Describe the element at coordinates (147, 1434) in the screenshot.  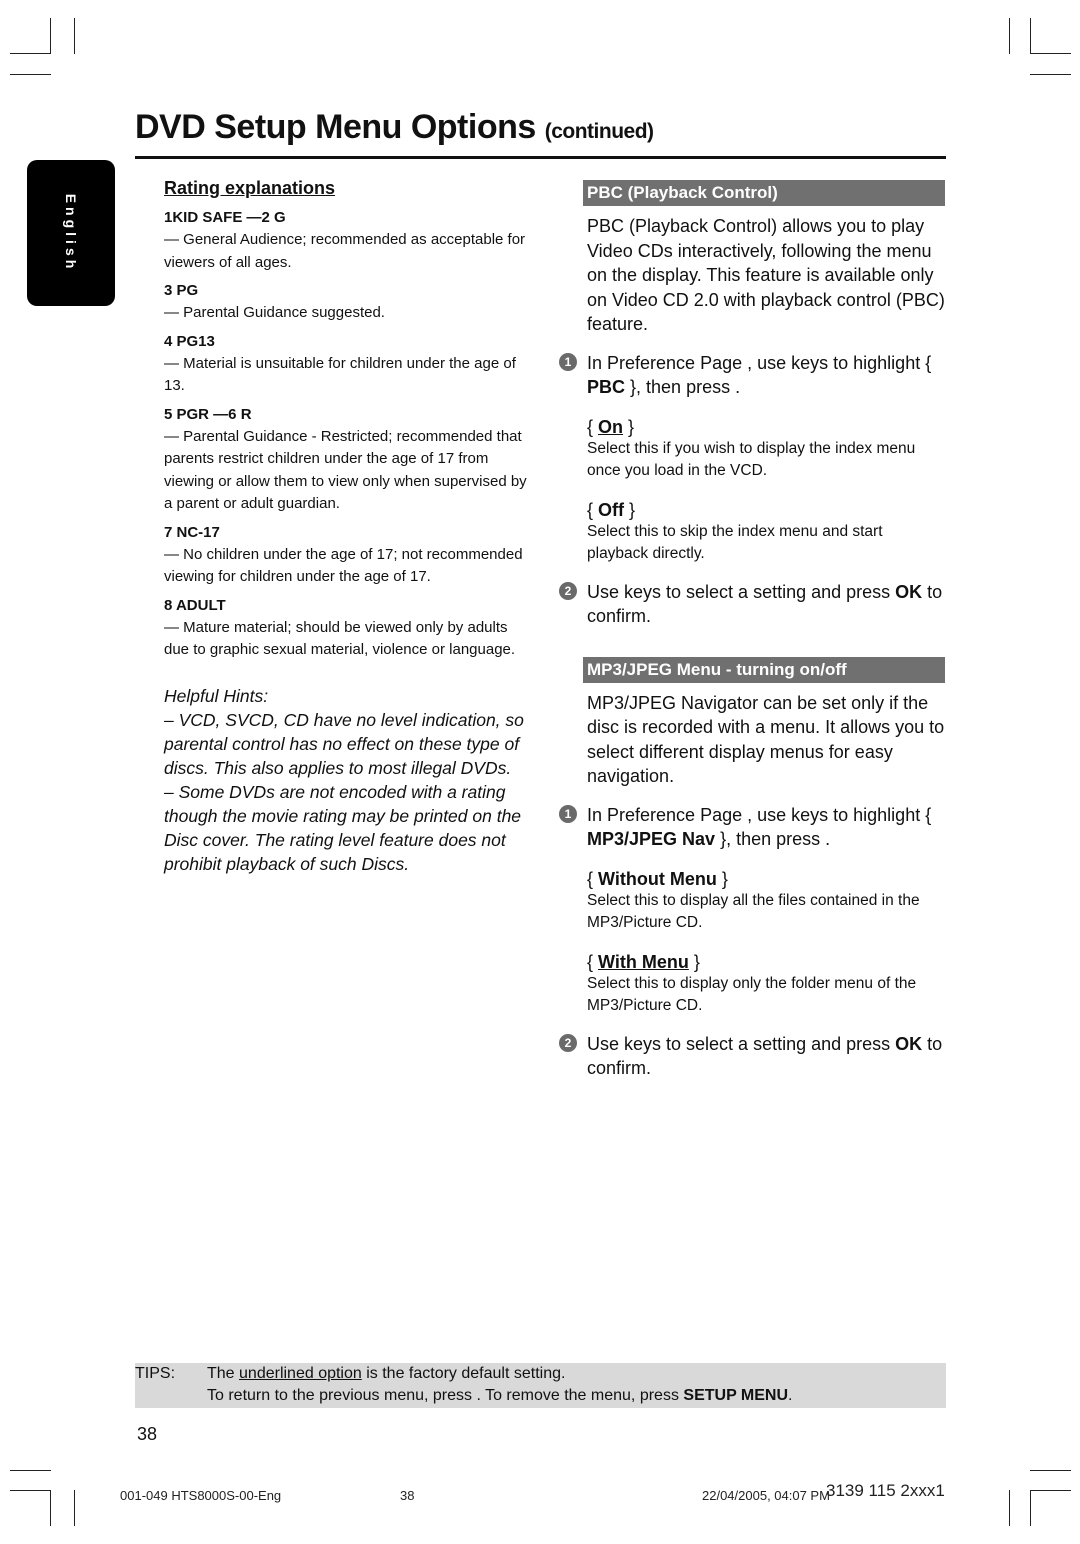
I see `page-number: 38` at that location.